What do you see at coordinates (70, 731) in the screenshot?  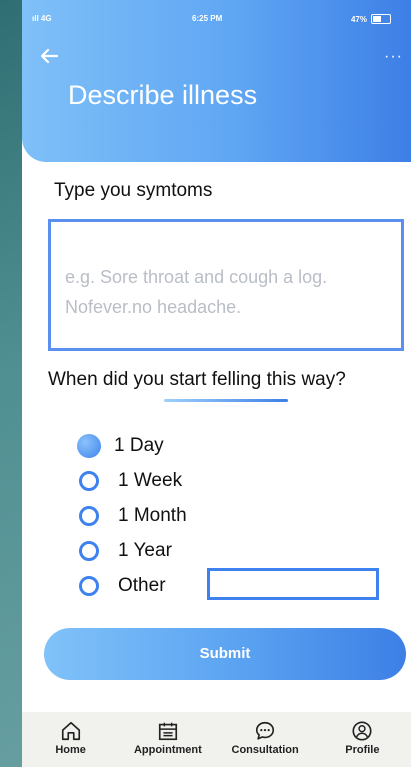 I see `home-icon` at bounding box center [70, 731].